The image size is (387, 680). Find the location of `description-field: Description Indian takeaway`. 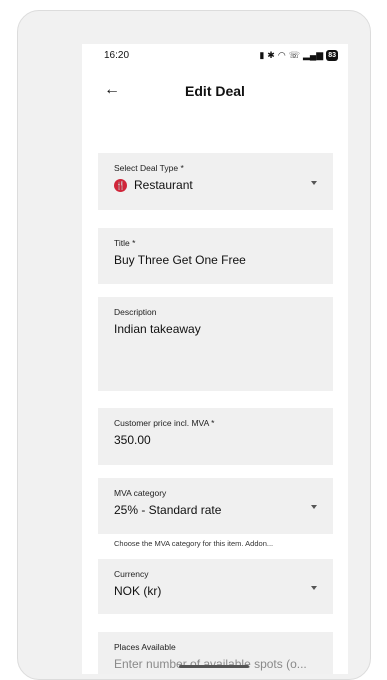

description-field: Description Indian takeaway is located at coordinates (215, 344).